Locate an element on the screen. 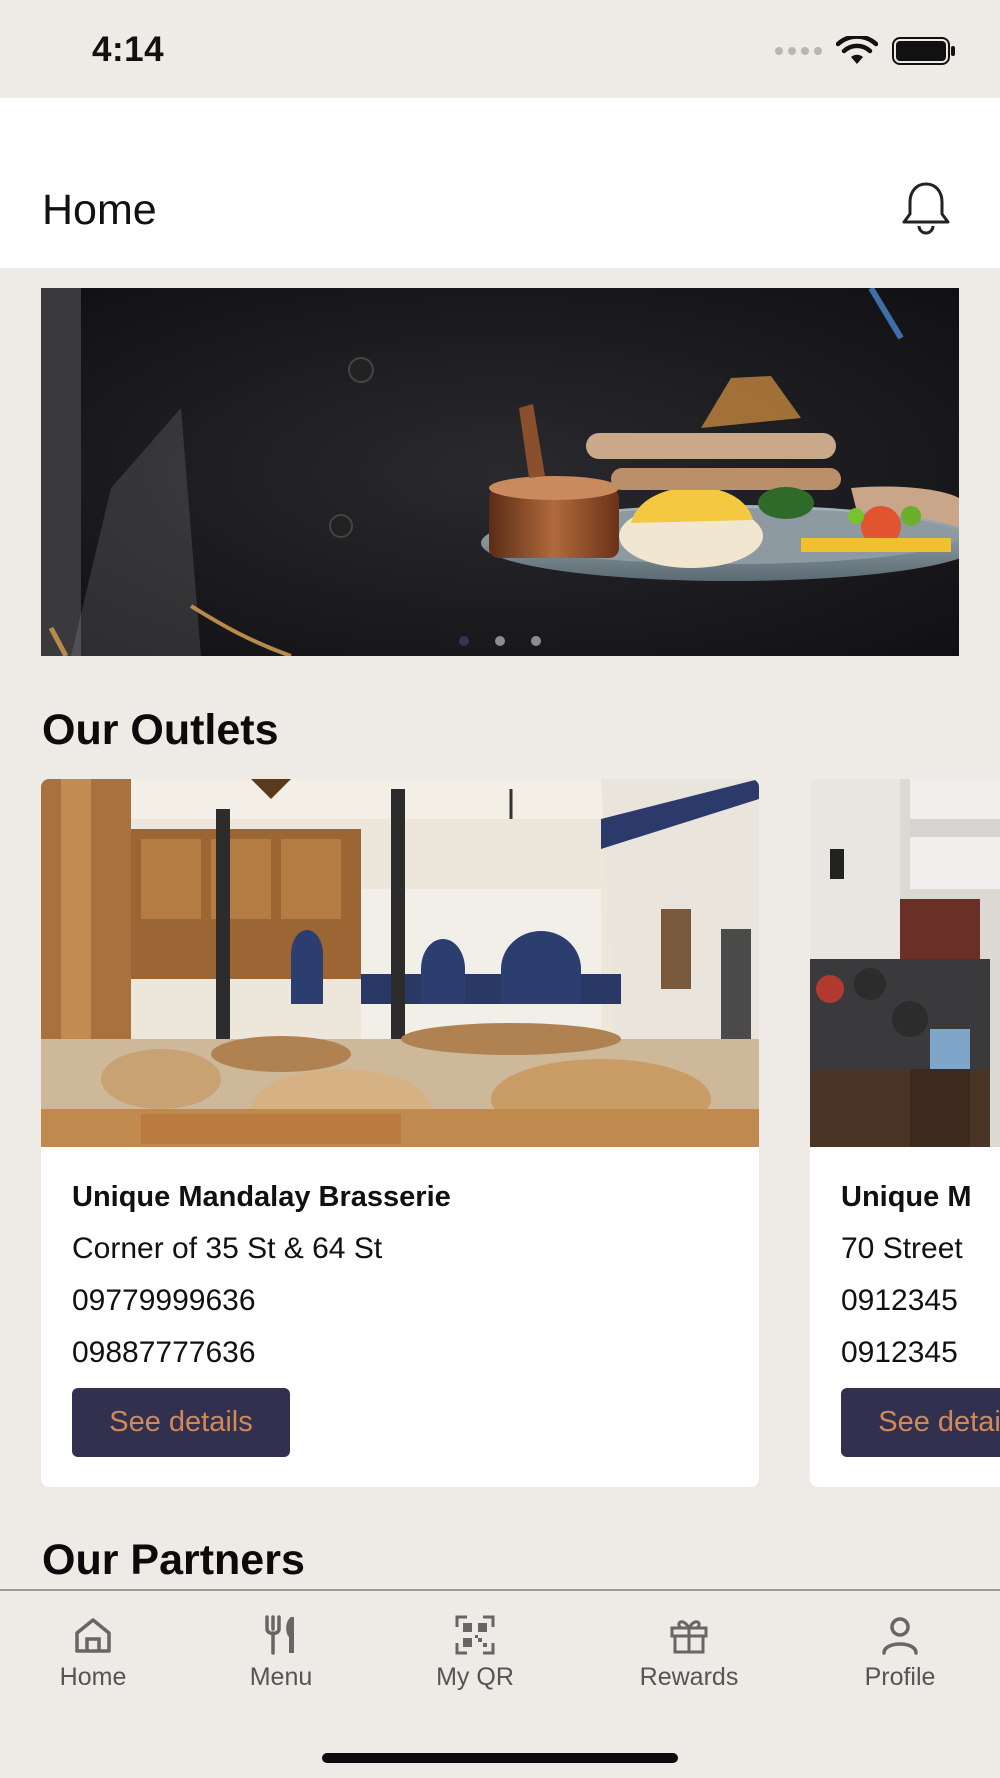  carousel-dots is located at coordinates (500, 641).